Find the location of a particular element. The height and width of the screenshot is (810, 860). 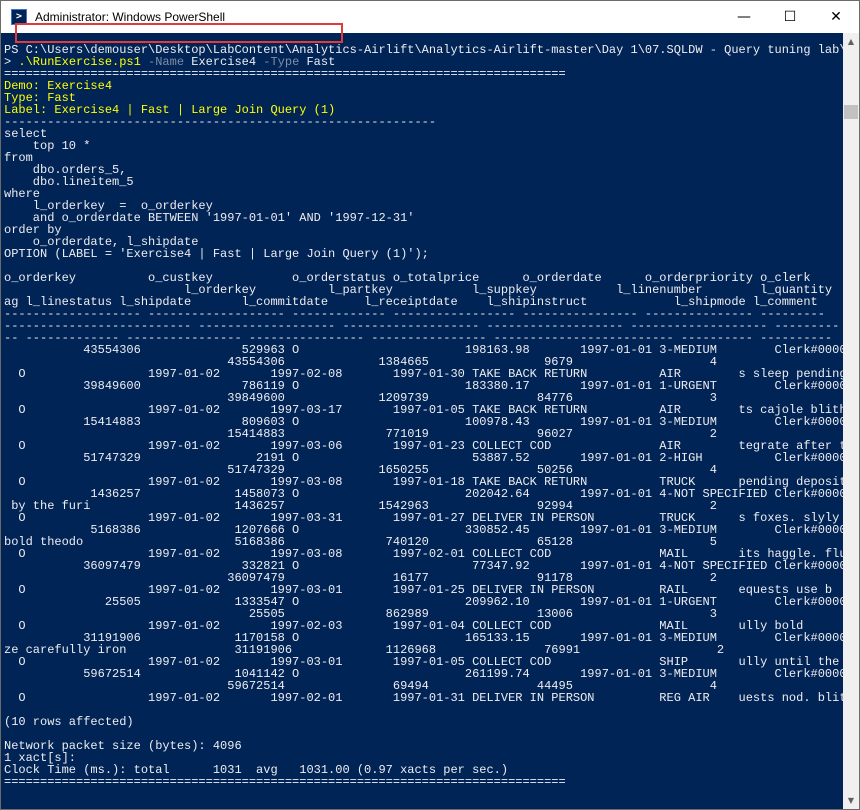

query-line: dbo.lineitem_5 is located at coordinates (69, 182).